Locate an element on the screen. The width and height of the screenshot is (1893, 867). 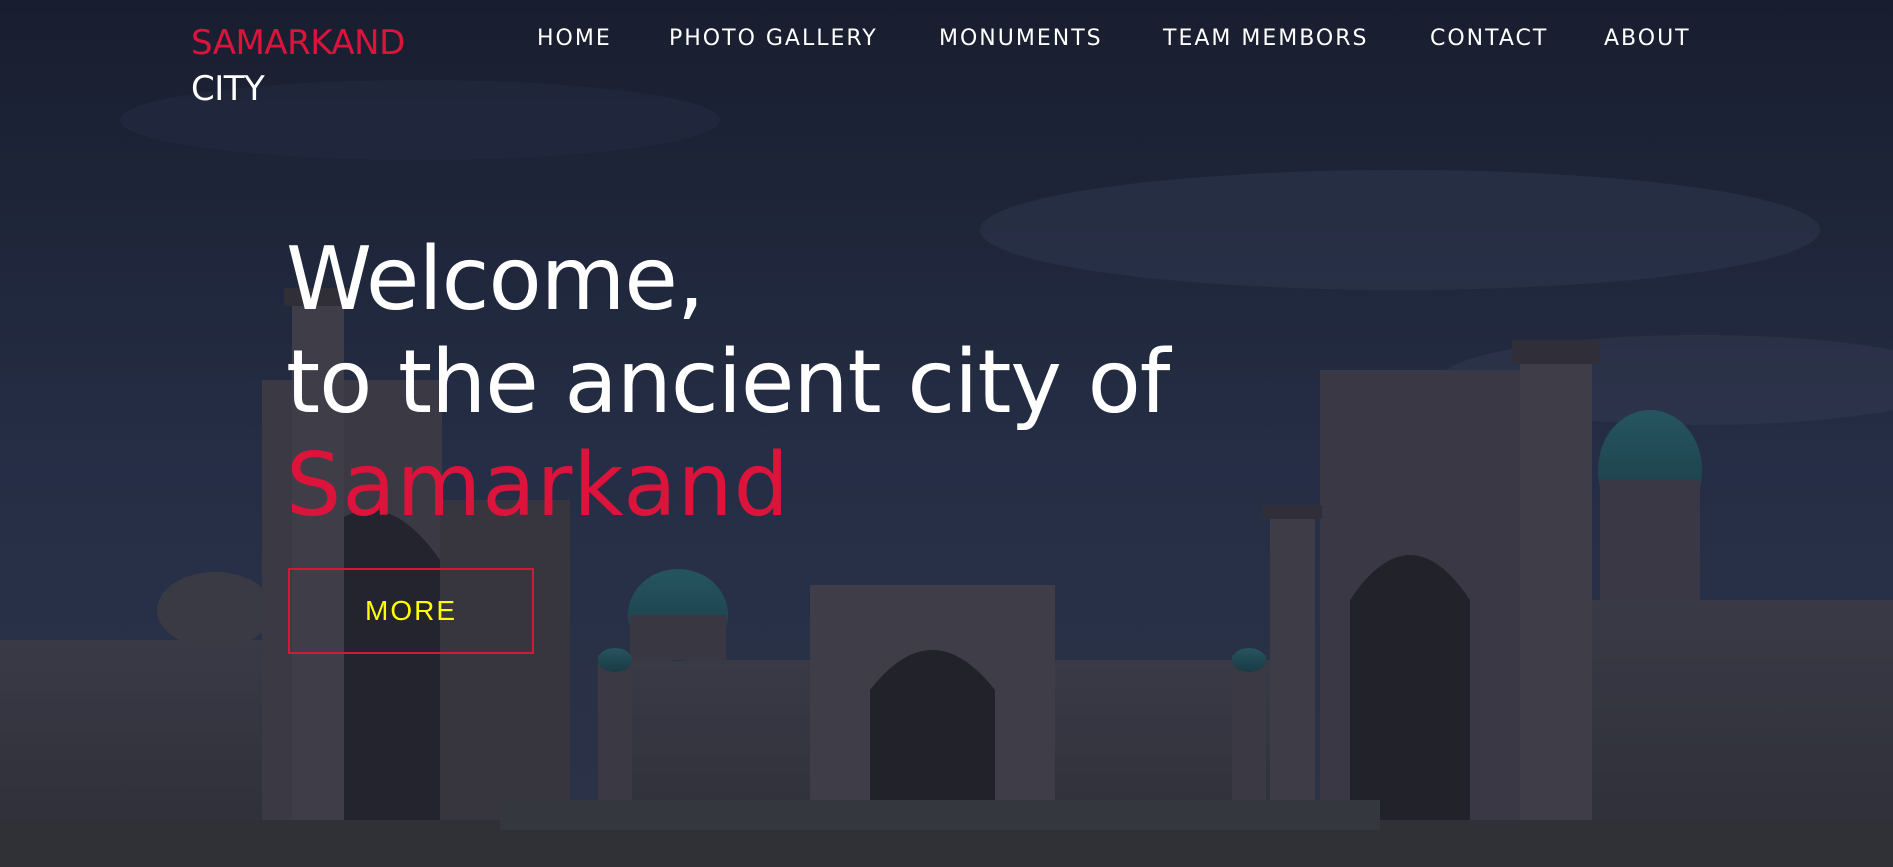
nav-item-home: HOME is located at coordinates (574, 39).